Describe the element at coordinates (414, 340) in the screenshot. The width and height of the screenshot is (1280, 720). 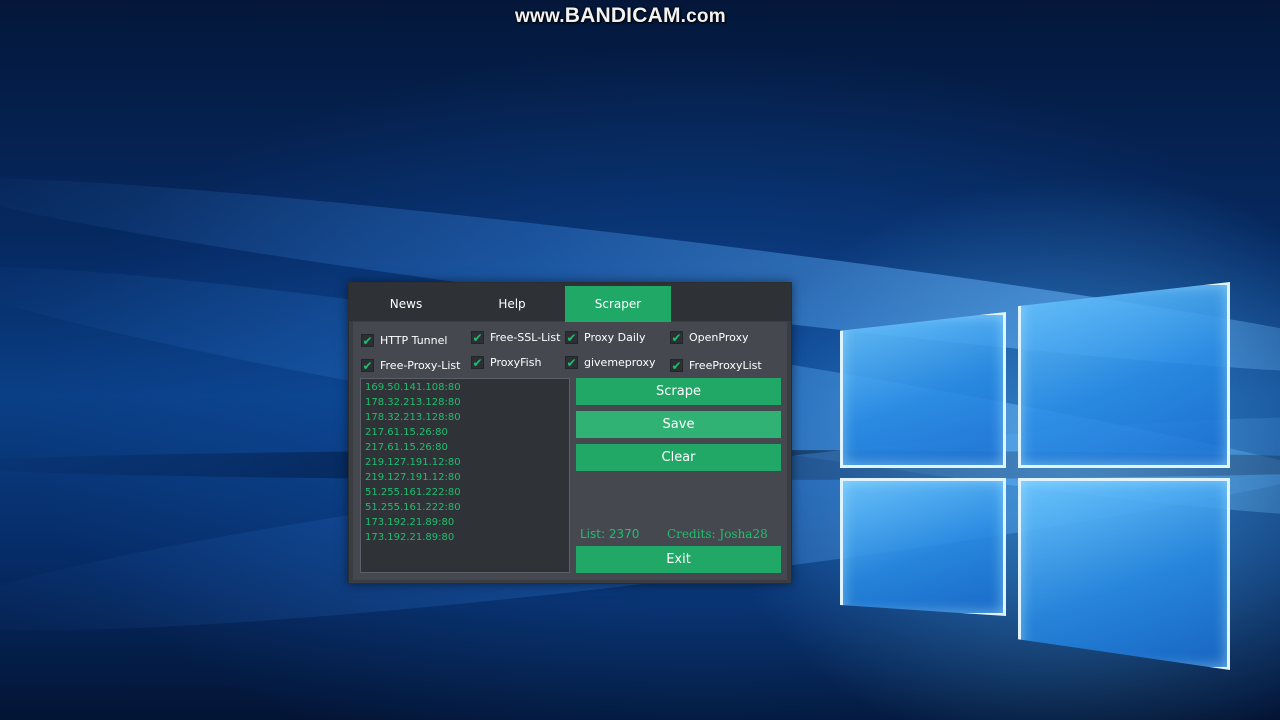
I see `source-label: HTTP Tunnel` at that location.